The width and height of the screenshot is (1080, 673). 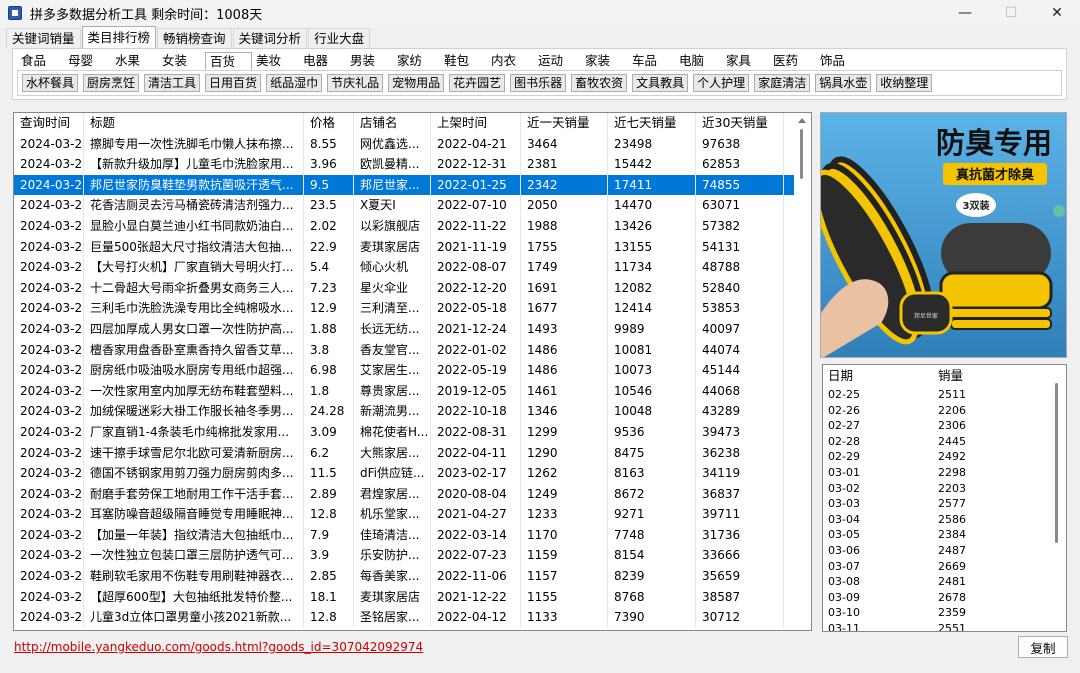 I want to click on main-tab: 关键词销量, so click(x=43, y=38).